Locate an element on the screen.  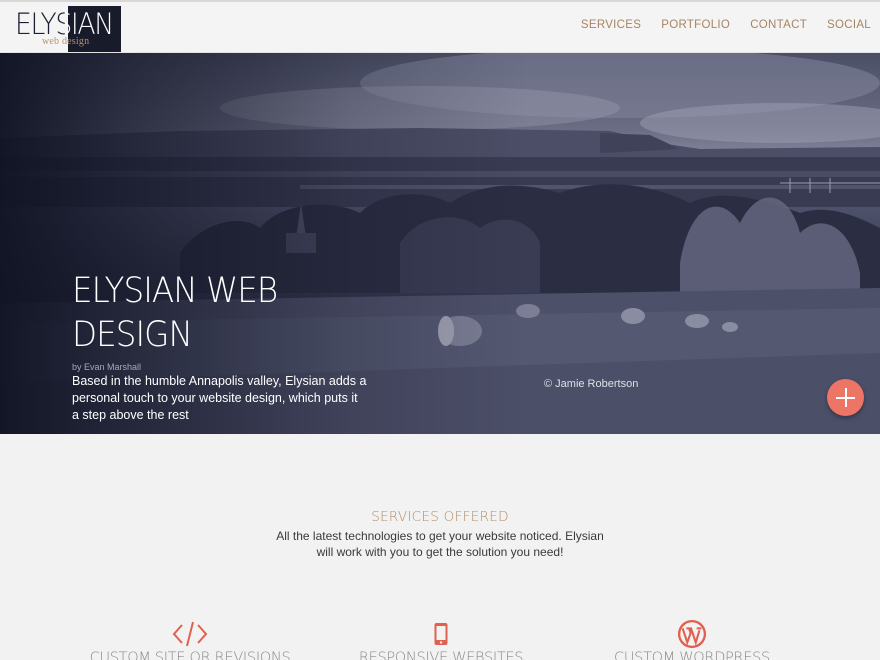
service-custom-site: CUSTOM SITE OR REVISIONS is located at coordinates (190, 639).